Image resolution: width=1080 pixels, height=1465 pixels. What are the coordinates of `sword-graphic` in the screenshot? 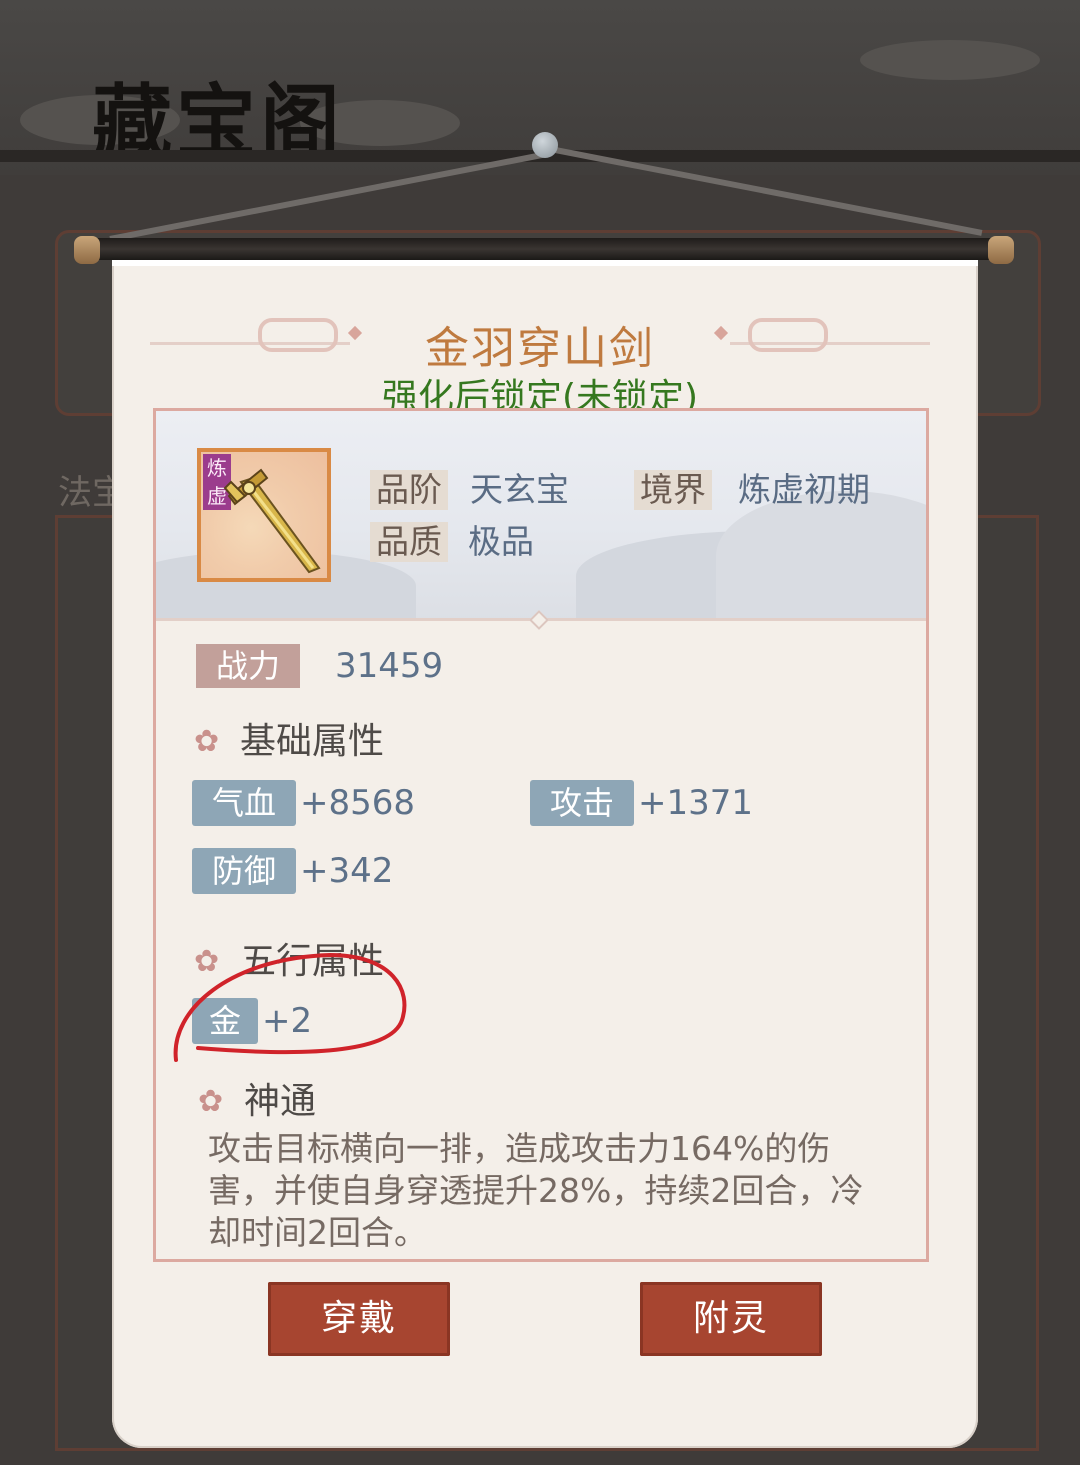 It's located at (272, 521).